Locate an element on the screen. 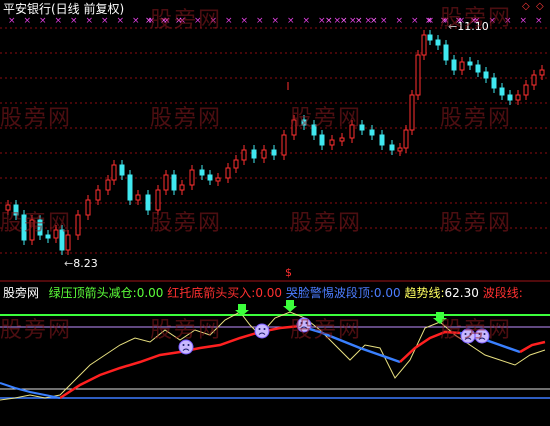 This screenshot has height=426, width=550. crying-face-icon is located at coordinates (262, 331).